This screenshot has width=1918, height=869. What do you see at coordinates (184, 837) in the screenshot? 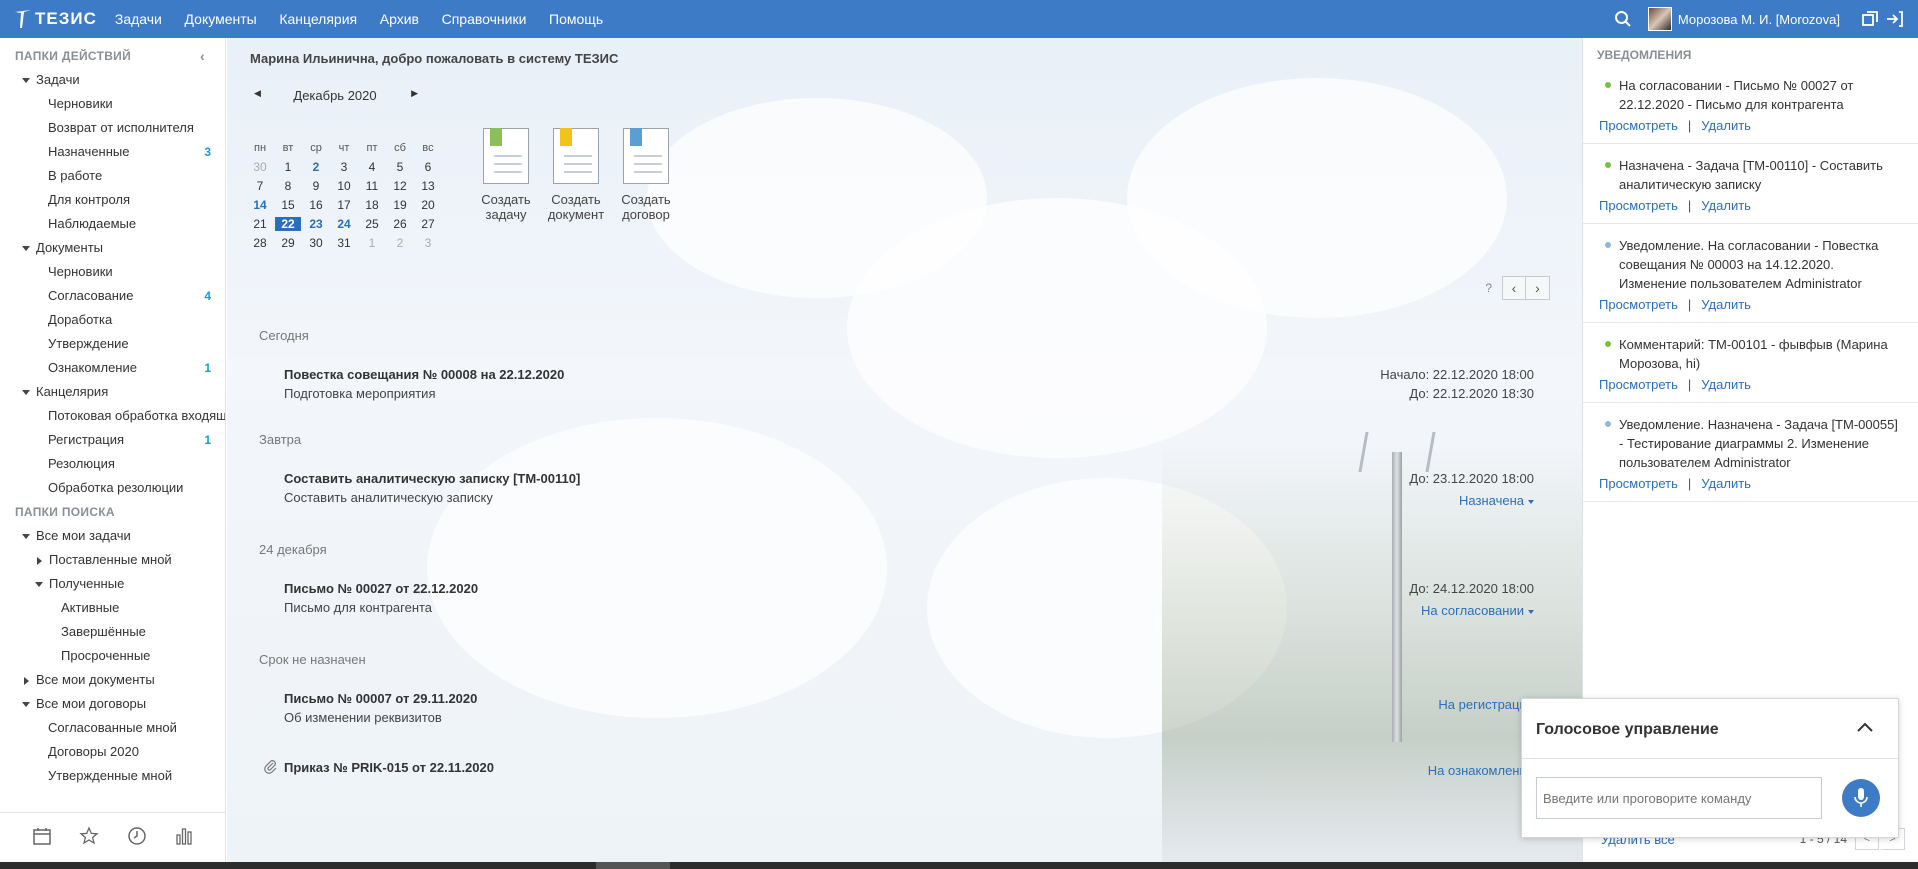
I see `reports-icon` at bounding box center [184, 837].